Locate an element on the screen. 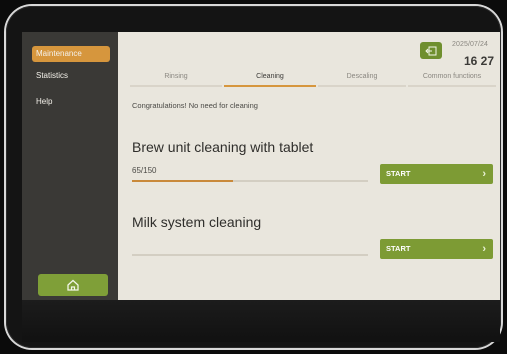  sidebar-item-label: Maintenance is located at coordinates (59, 53).